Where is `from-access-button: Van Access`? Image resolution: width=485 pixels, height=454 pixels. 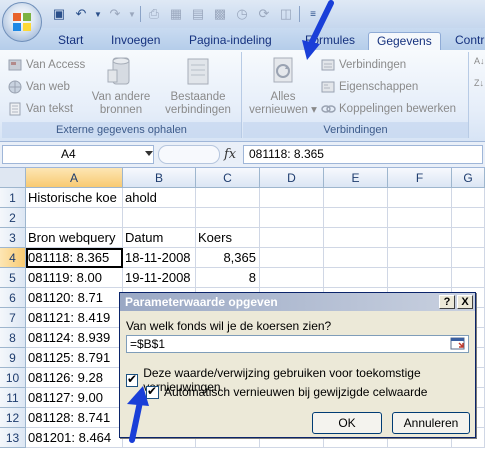
from-access-button: Van Access is located at coordinates (46, 65).